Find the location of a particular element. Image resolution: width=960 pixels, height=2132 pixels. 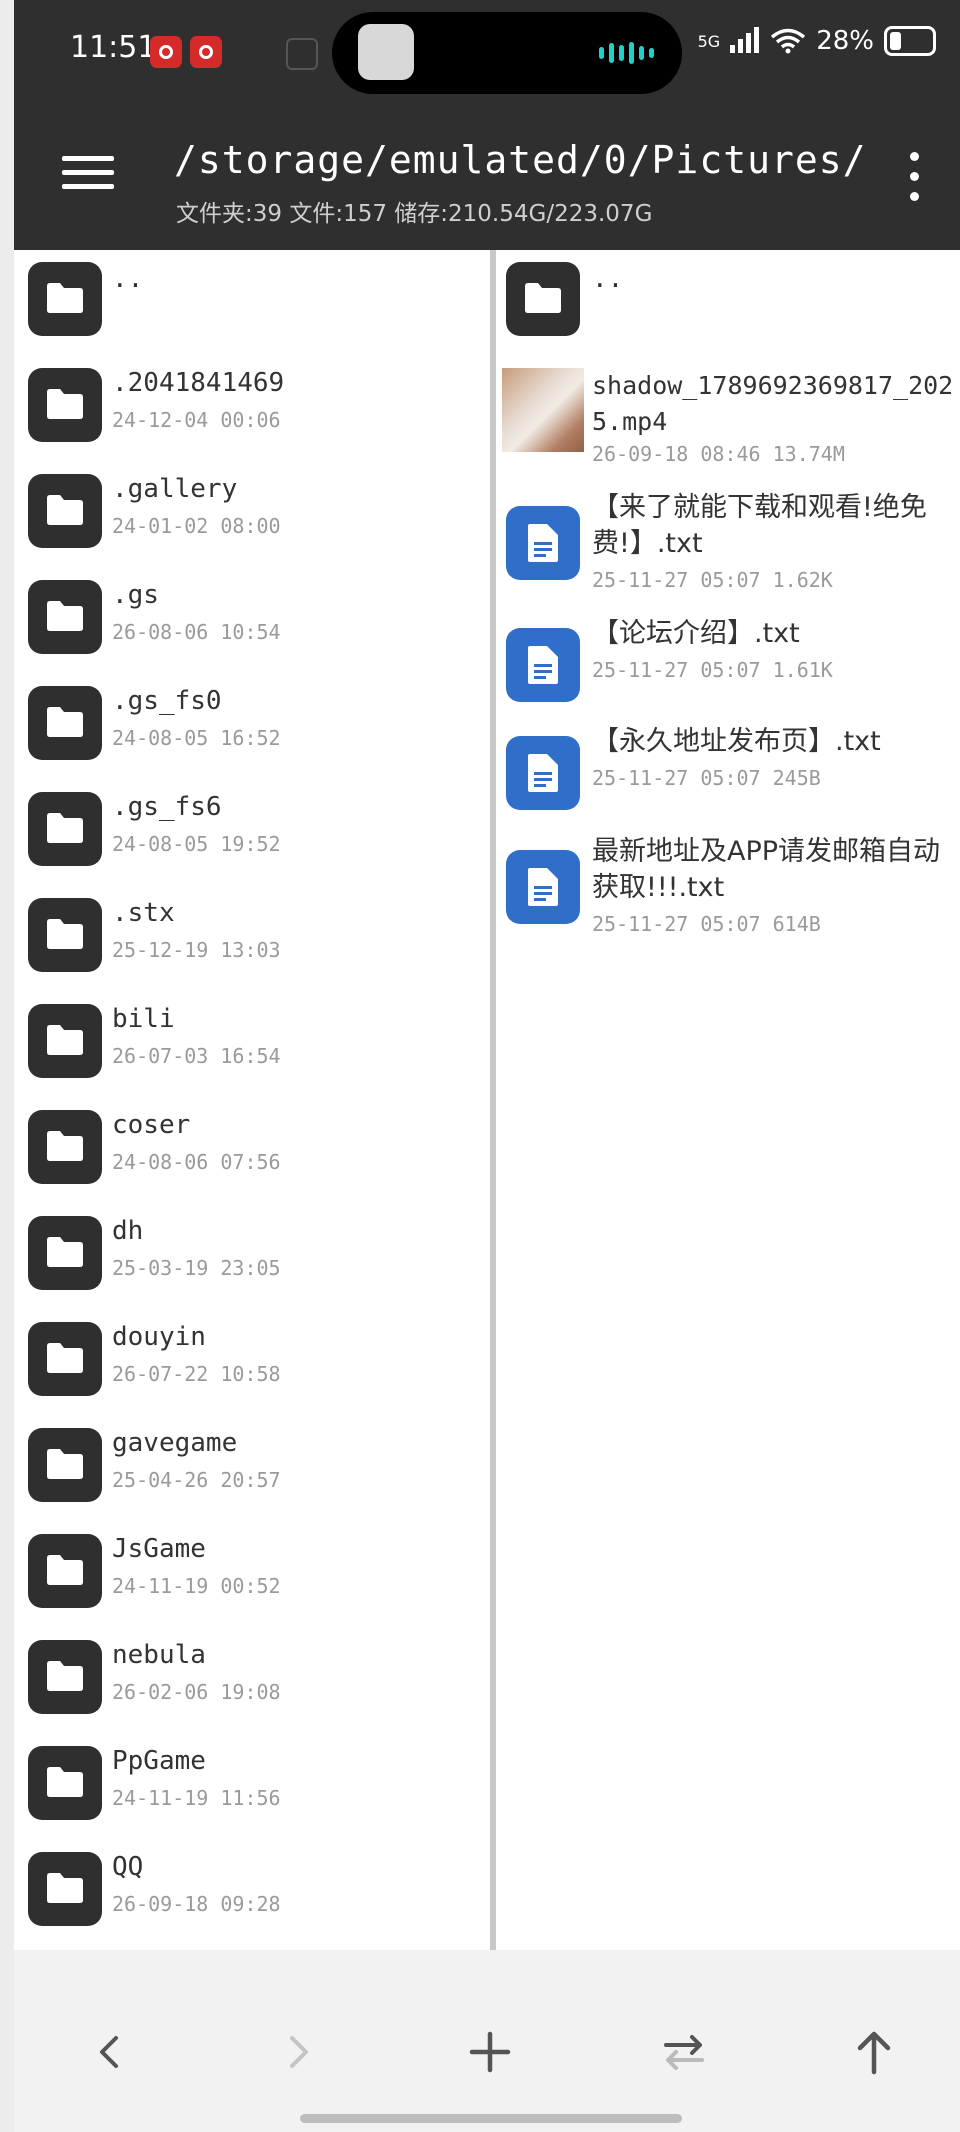

folder-date: 25-12-19 13:03 is located at coordinates (196, 950).